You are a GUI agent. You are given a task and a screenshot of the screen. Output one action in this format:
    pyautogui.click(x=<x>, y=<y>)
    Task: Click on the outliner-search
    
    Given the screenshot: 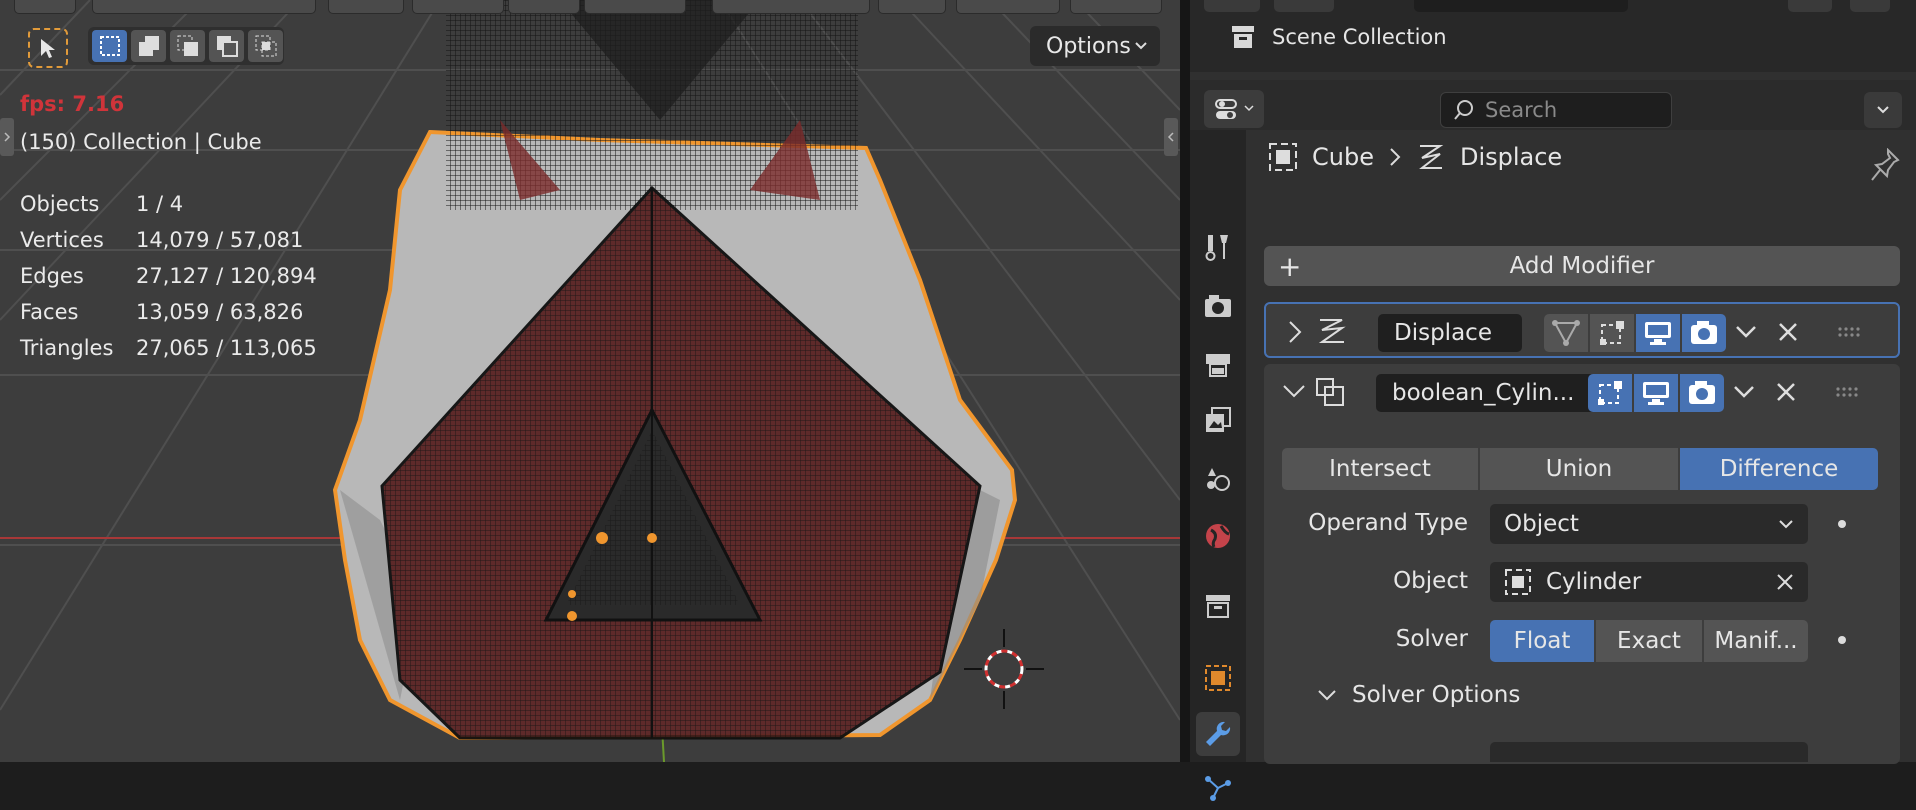 What is the action you would take?
    pyautogui.click(x=1521, y=6)
    